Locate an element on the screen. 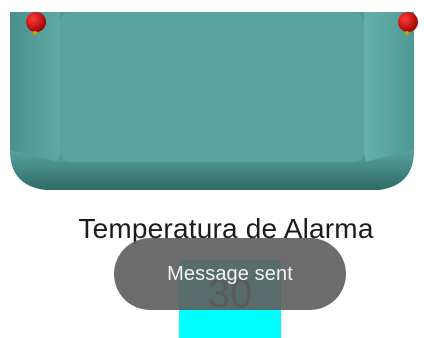 This screenshot has width=424, height=338. toast-notification: Message sent is located at coordinates (230, 274).